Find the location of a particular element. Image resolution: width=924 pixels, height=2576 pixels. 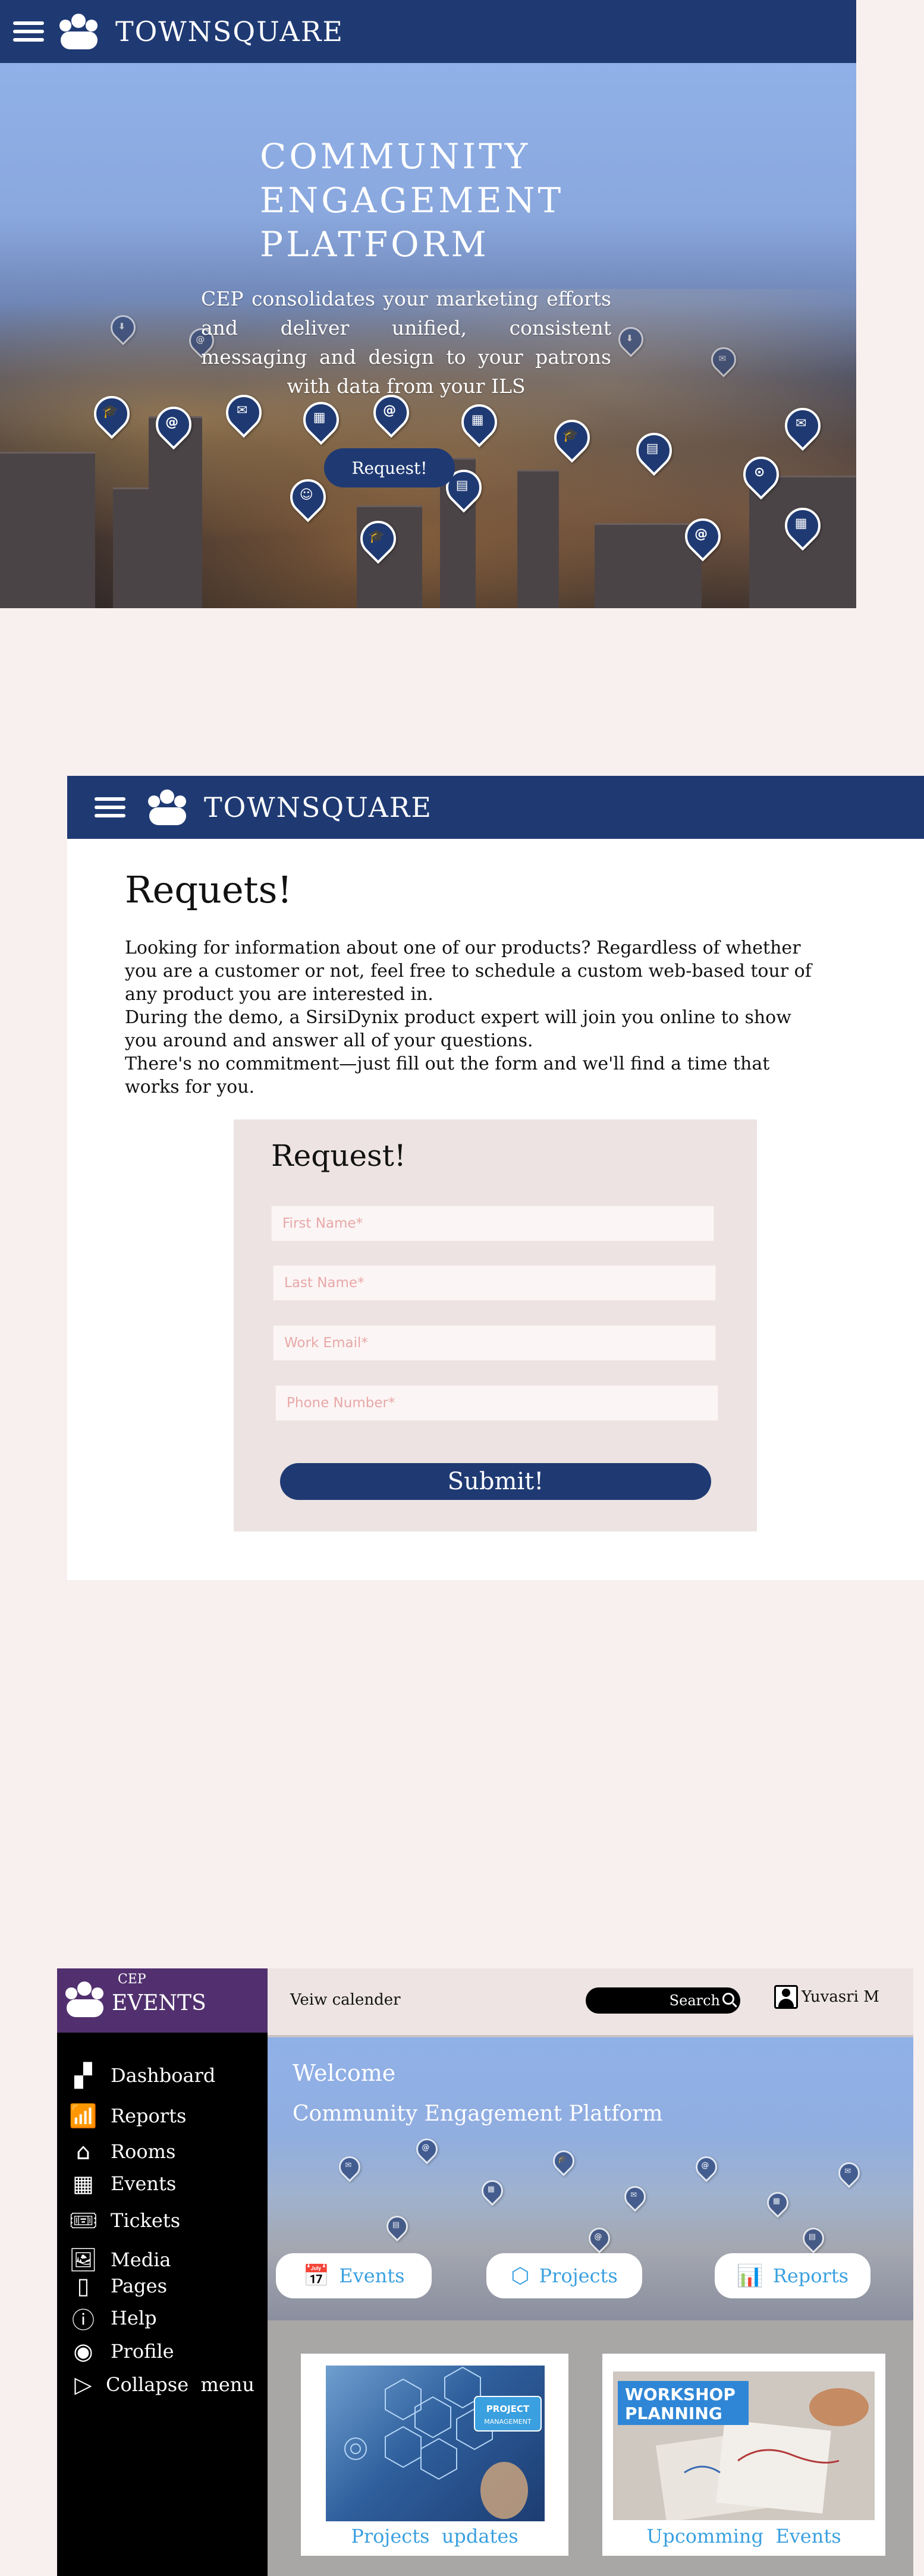

last-name-field is located at coordinates (495, 1283).